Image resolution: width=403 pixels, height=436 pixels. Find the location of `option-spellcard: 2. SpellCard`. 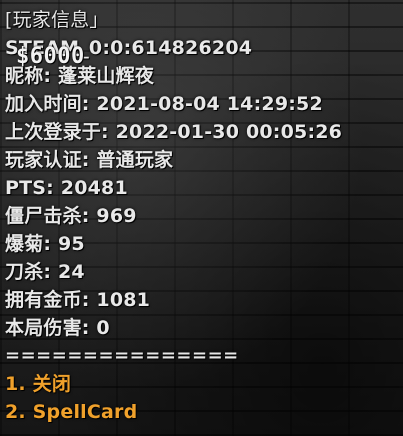

option-spellcard: 2. SpellCard is located at coordinates (203, 412).